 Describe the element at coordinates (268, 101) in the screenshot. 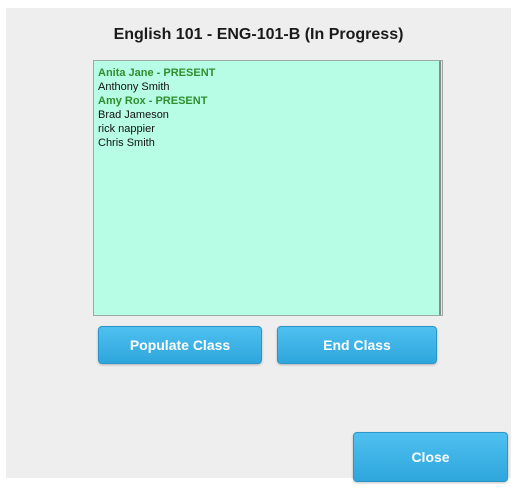

I see `list-item-student: Amy Rox - PRESENT` at that location.